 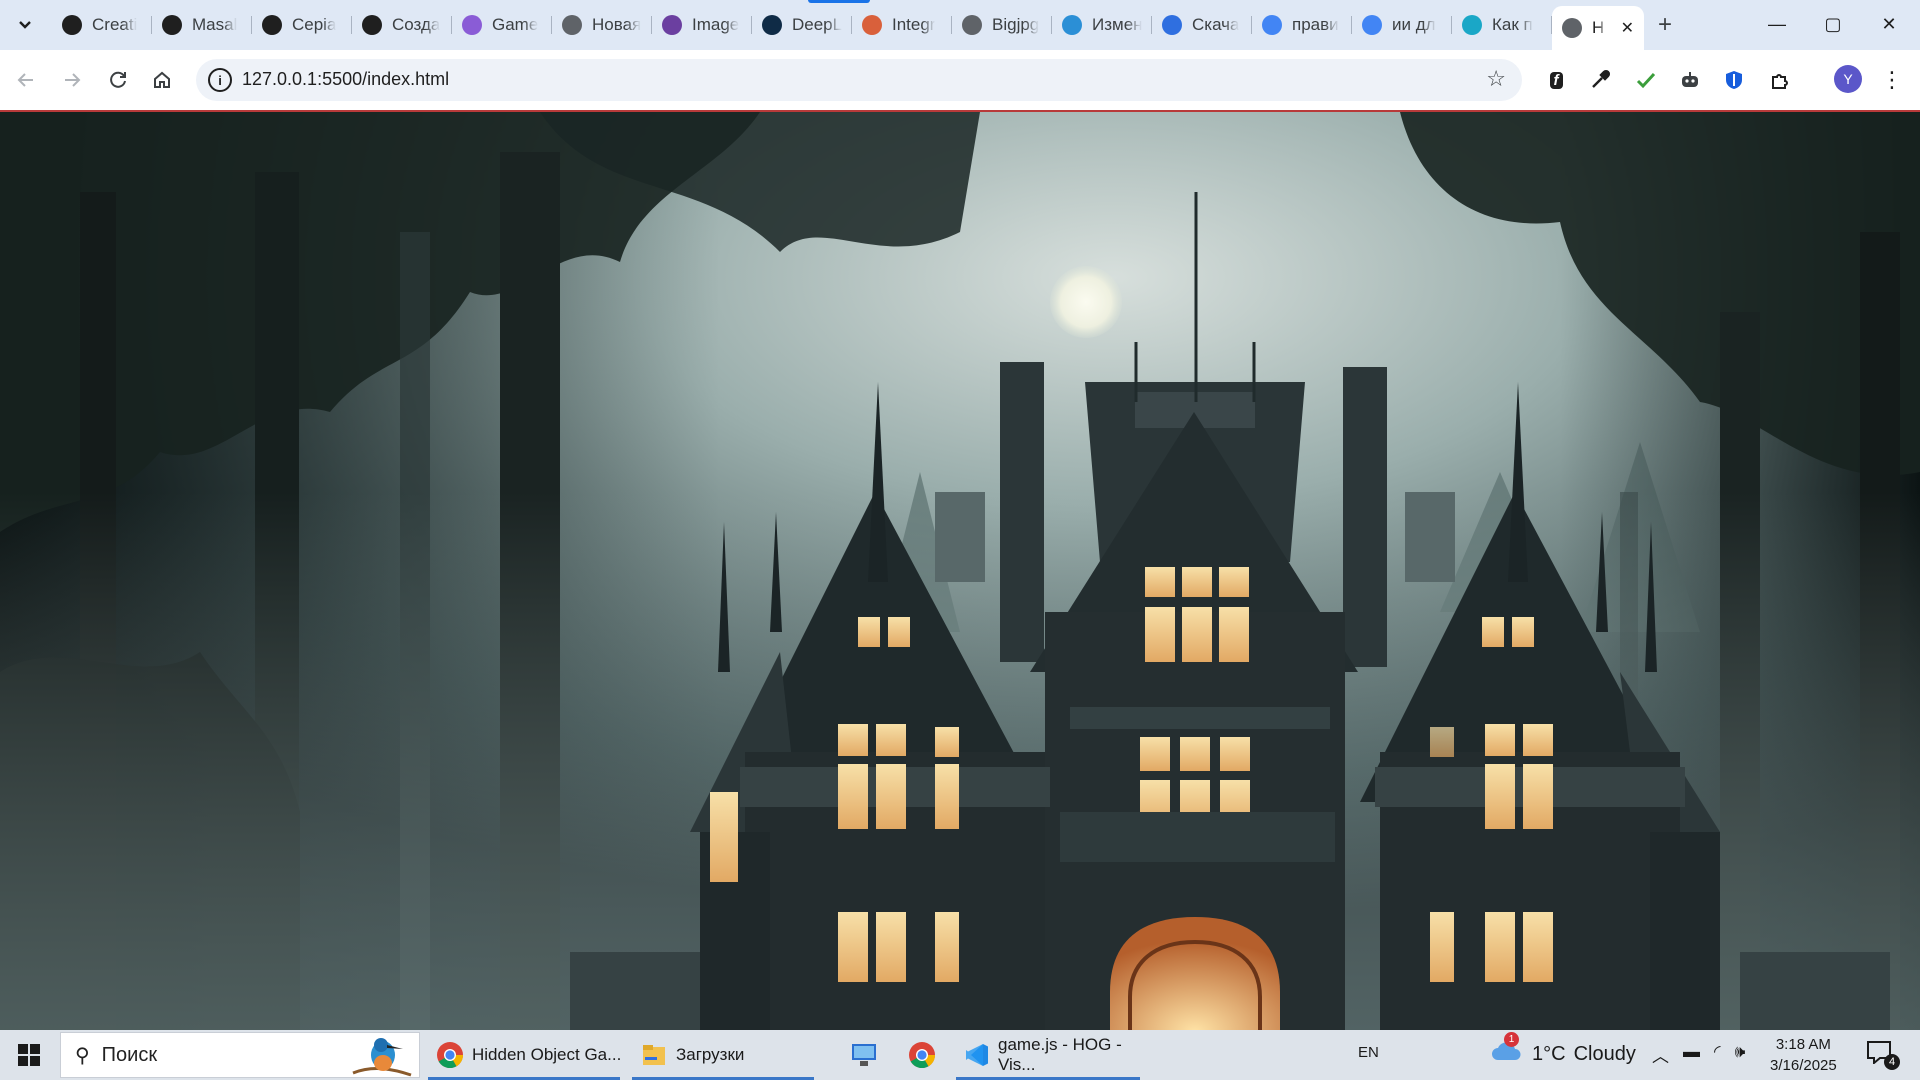 What do you see at coordinates (617, 24) in the screenshot?
I see `tab-label: Новая` at bounding box center [617, 24].